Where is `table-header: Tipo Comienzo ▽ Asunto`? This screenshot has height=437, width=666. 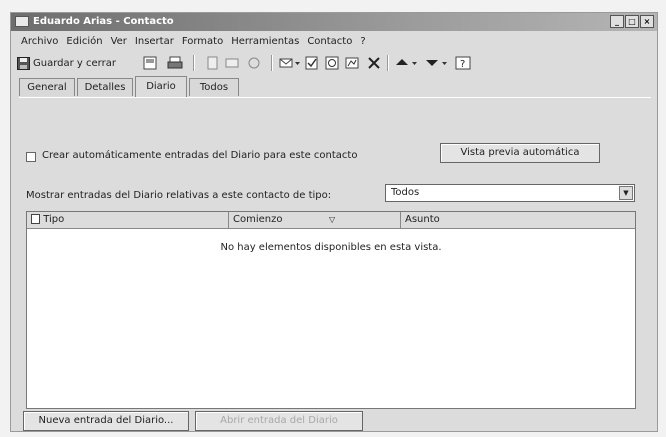 table-header: Tipo Comienzo ▽ Asunto is located at coordinates (331, 220).